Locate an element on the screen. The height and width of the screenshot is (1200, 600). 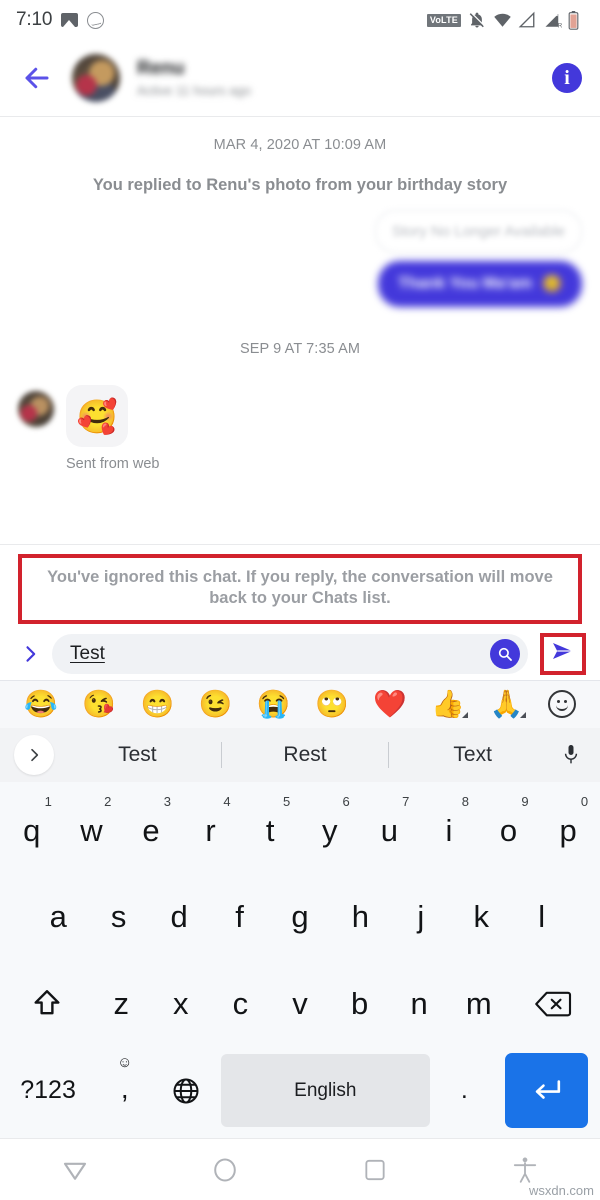
accessibility-nav-icon is located at coordinates (525, 1170).